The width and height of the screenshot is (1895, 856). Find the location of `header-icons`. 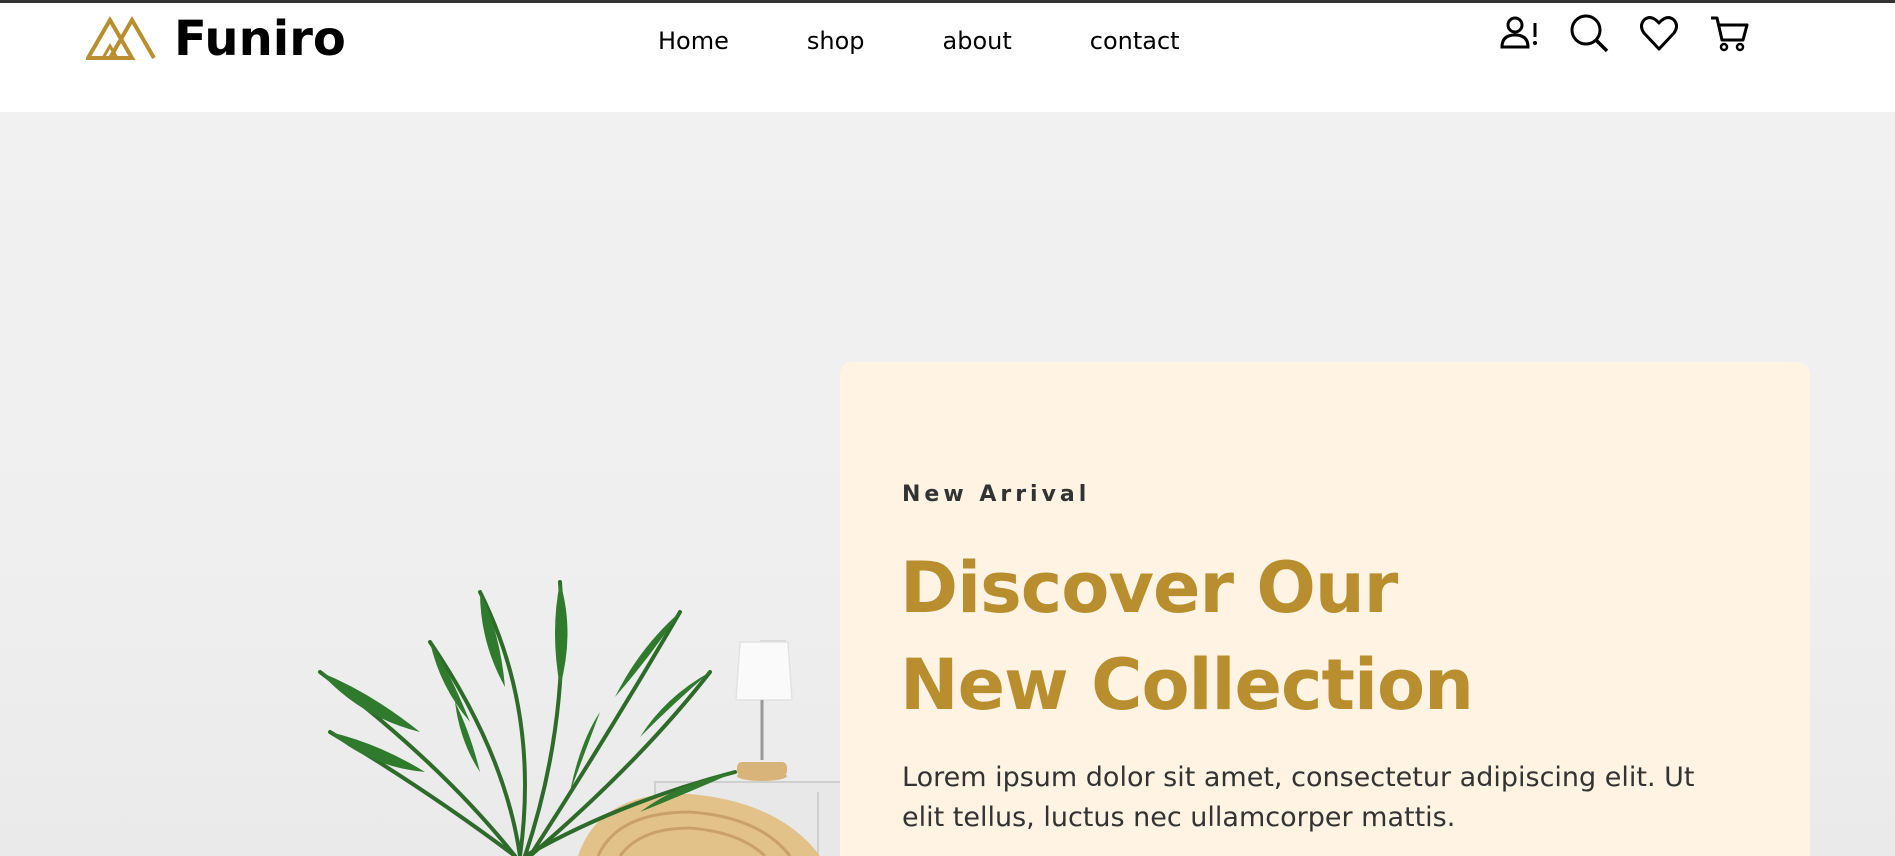

header-icons is located at coordinates (1624, 33).